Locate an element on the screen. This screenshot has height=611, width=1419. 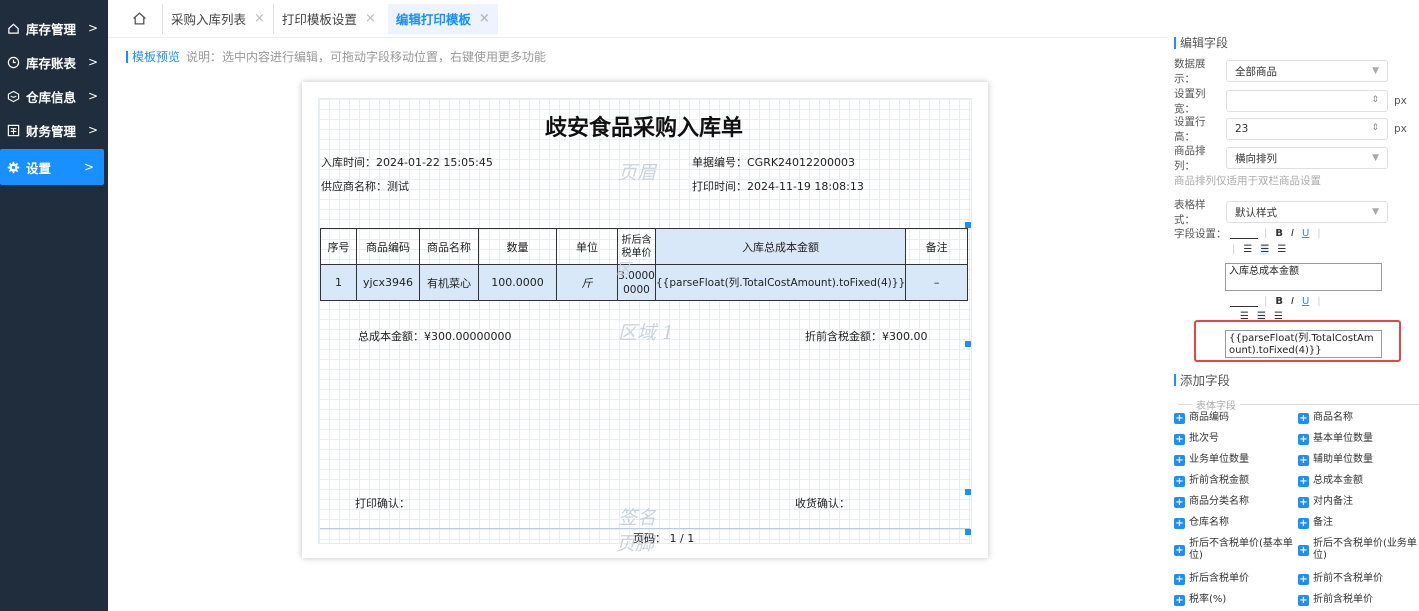
print-confirm: 打印确认： is located at coordinates (382, 503).